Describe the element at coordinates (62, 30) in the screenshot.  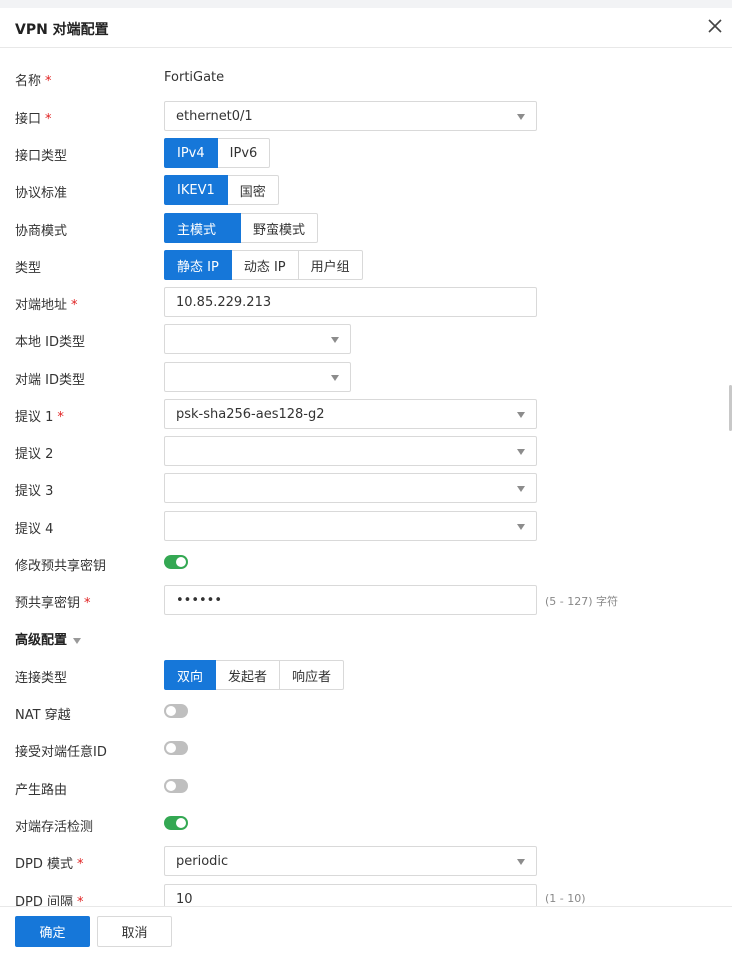
I see `dialog-title: VPN 对端配置` at that location.